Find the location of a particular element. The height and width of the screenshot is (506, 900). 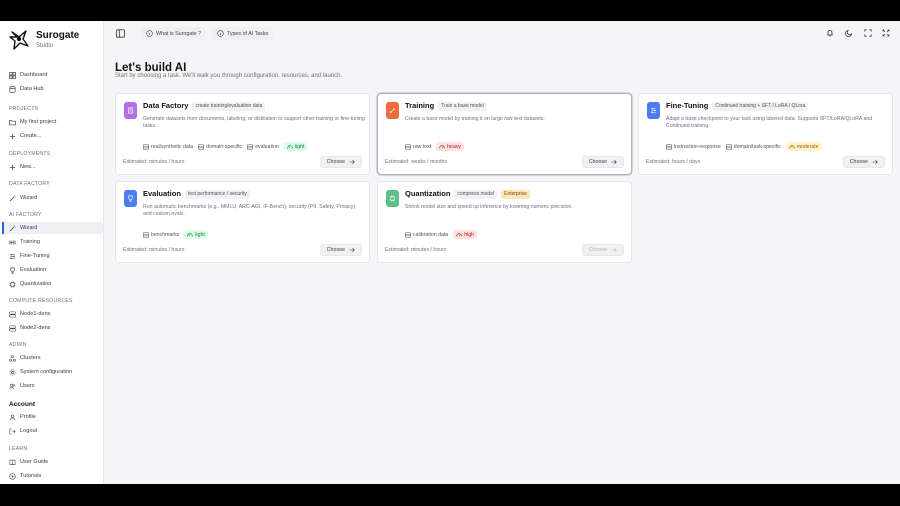

card-footer: Estimated: hours / days Choose is located at coordinates (765, 162).